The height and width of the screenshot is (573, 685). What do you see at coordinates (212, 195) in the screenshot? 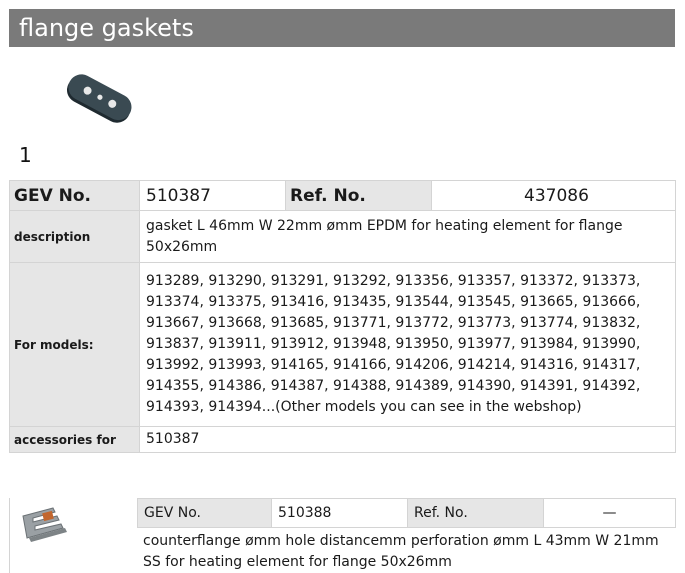
I see `gev-value: 510387` at bounding box center [212, 195].